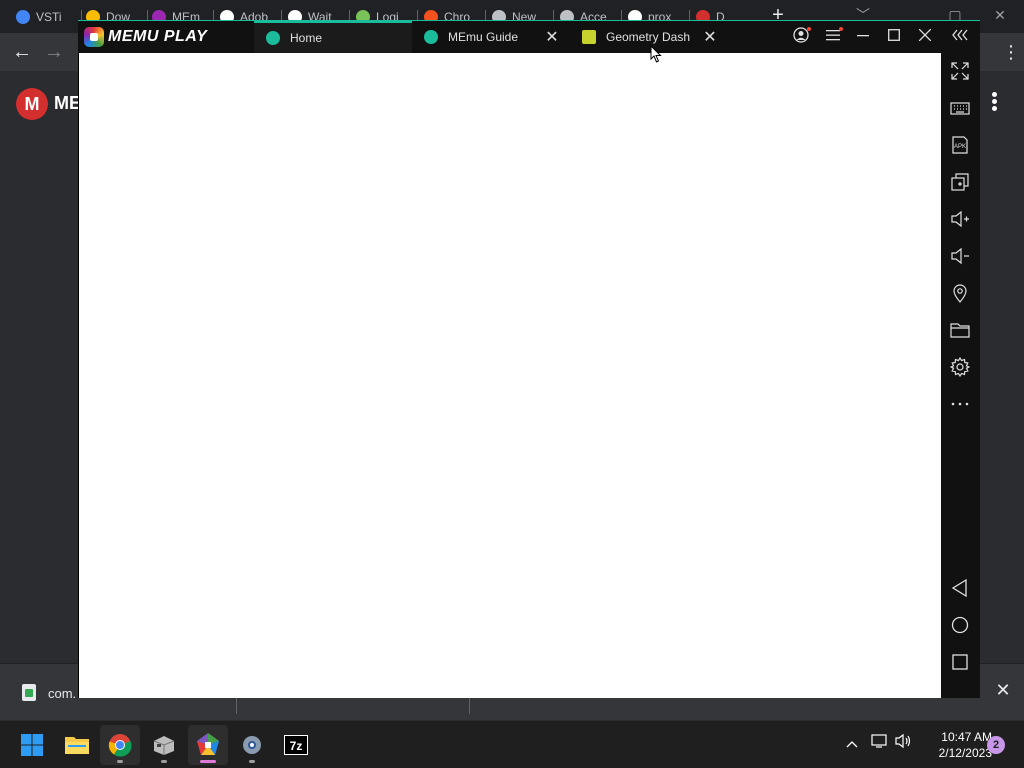 The height and width of the screenshot is (768, 1024). I want to click on chrome-tab: VSTi, so click(49, 17).